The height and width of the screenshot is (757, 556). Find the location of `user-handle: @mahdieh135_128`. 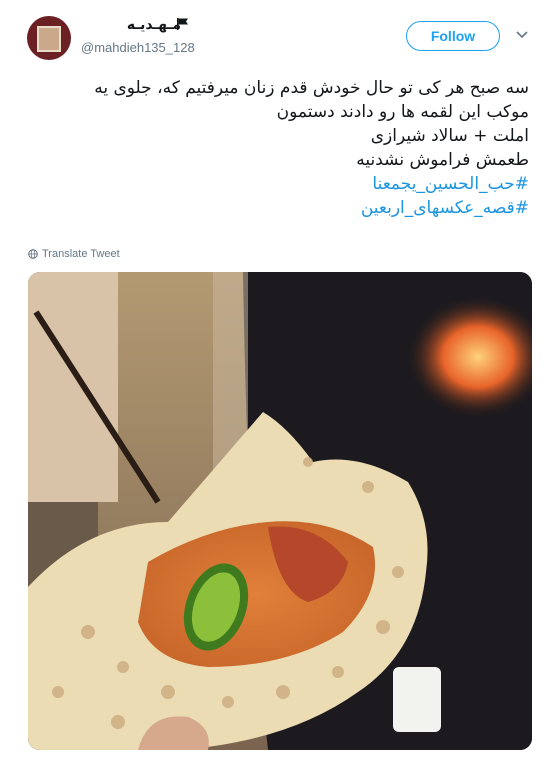

user-handle: @mahdieh135_128 is located at coordinates (138, 47).